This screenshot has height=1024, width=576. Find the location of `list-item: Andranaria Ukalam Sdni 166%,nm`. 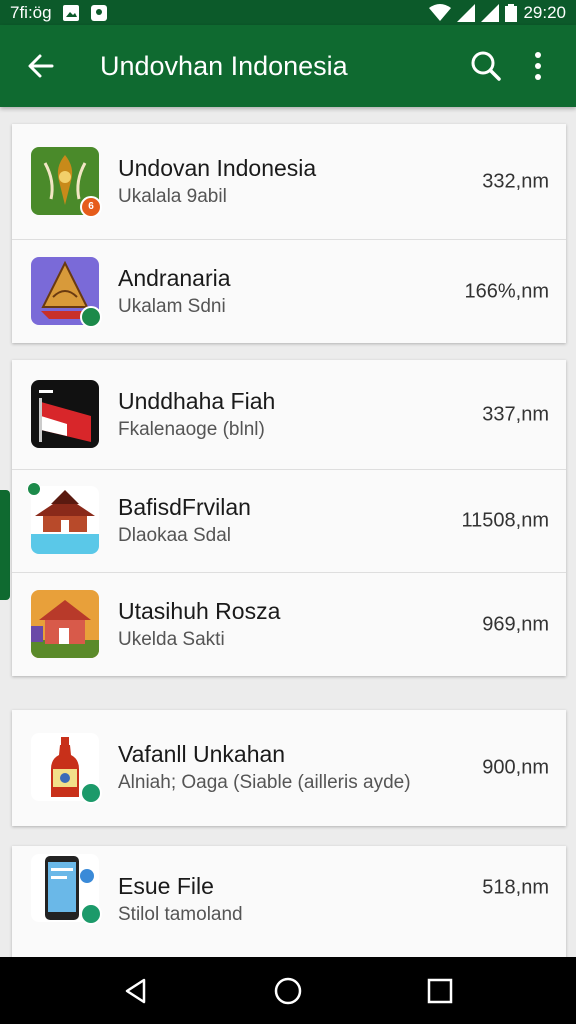

list-item: Andranaria Ukalam Sdni 166%,nm is located at coordinates (289, 291).